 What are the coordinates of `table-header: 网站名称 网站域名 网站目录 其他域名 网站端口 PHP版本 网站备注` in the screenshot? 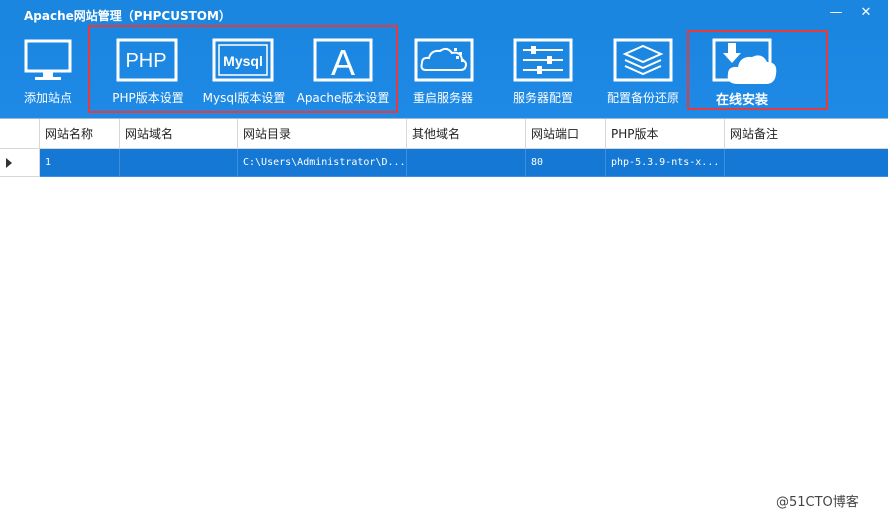 It's located at (444, 134).